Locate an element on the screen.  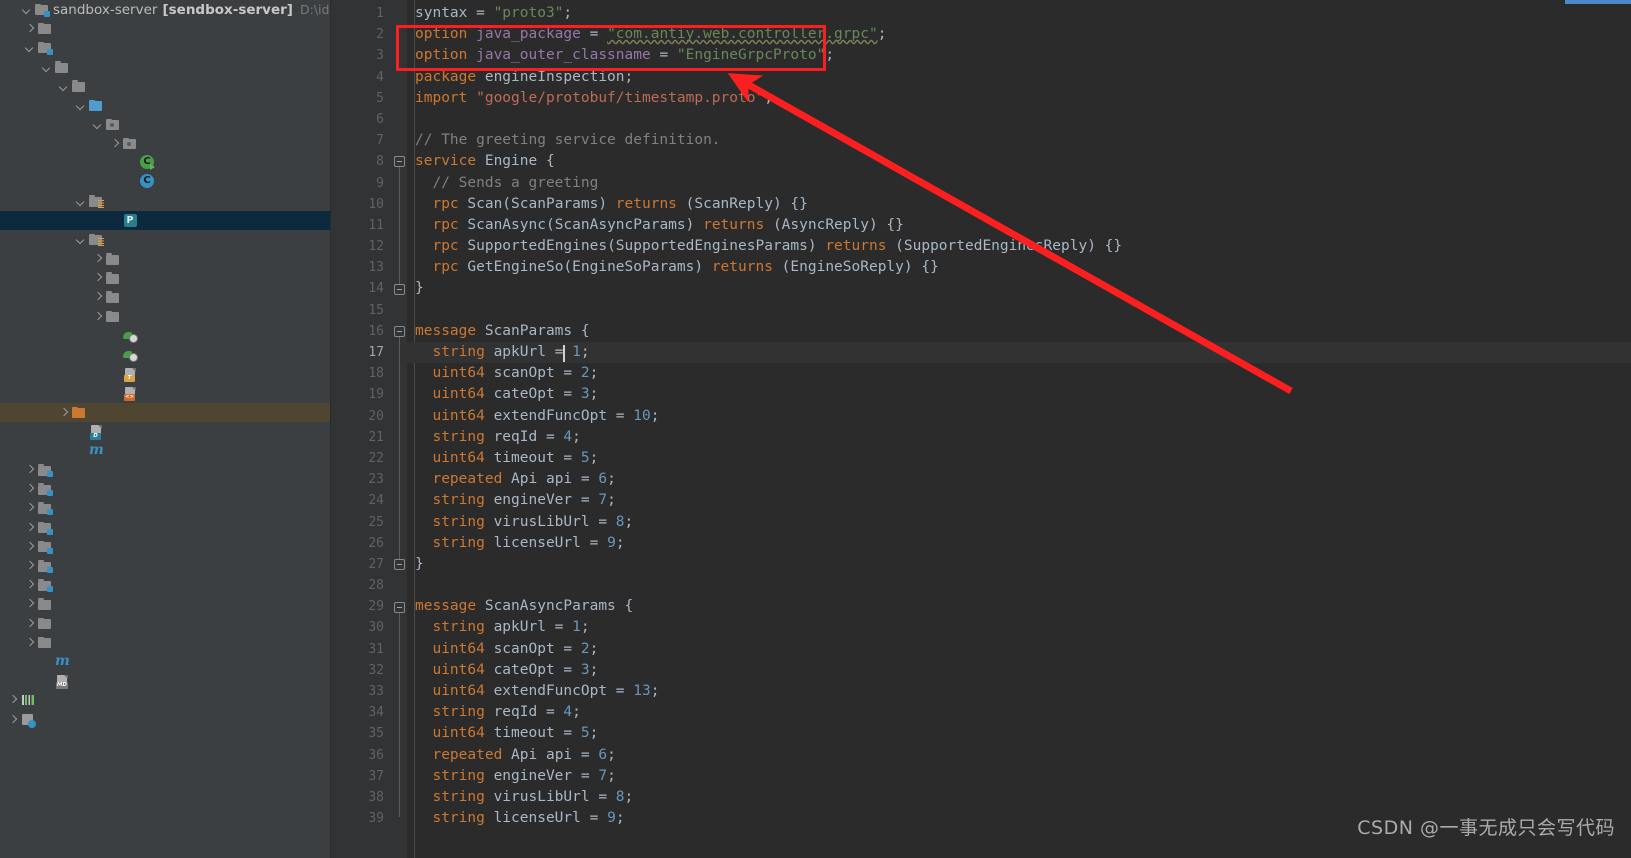
tree-item-scratches-and-consoles is located at coordinates (165, 719).